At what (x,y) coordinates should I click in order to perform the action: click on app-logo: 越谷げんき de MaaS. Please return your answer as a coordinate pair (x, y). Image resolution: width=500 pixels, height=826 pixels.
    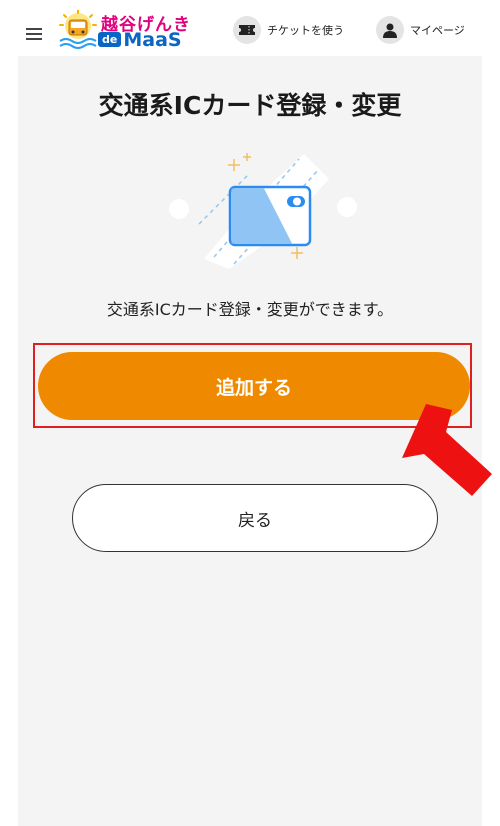
    Looking at the image, I should click on (130, 30).